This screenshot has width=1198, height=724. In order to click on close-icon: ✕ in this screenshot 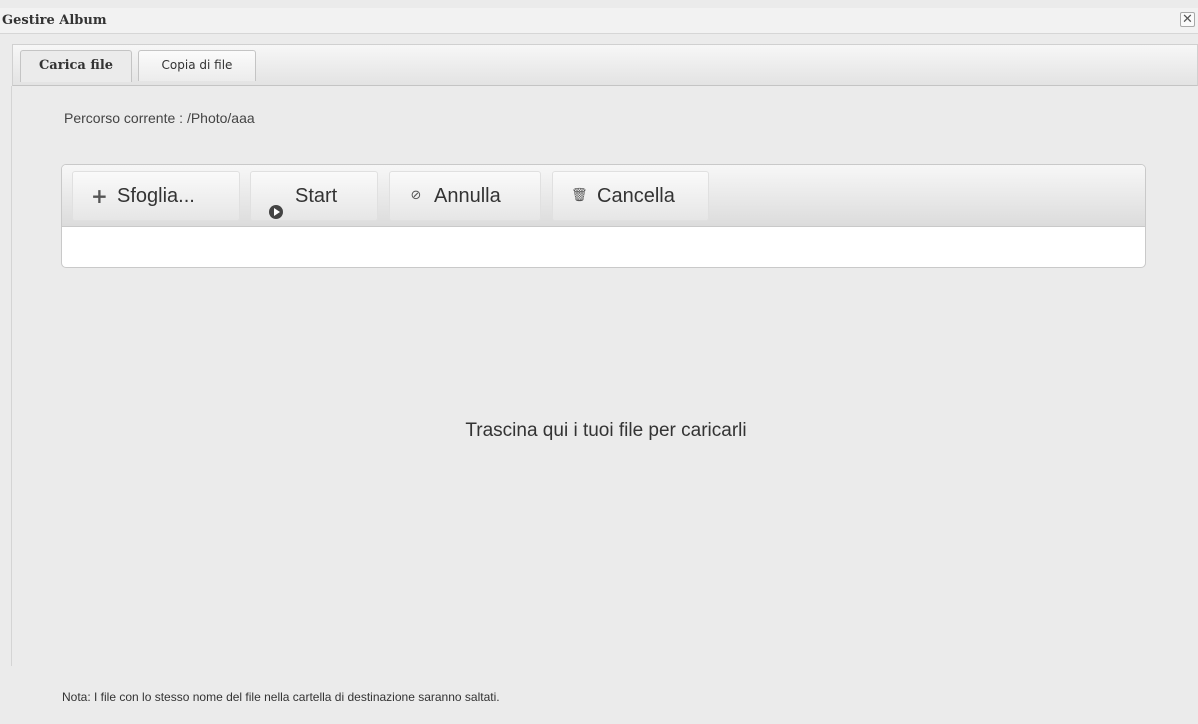, I will do `click(1187, 19)`.